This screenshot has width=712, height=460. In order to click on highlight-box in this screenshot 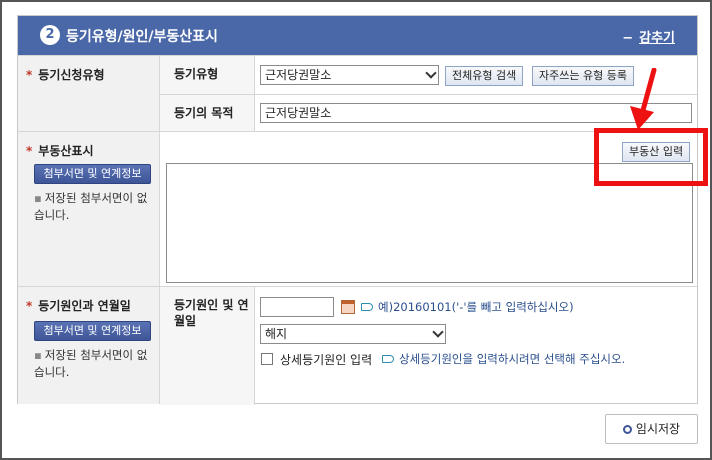, I will do `click(651, 157)`.